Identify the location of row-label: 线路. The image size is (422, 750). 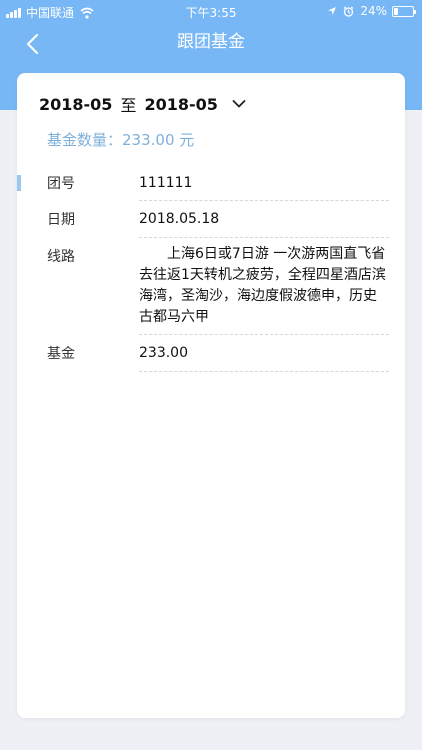
(61, 257).